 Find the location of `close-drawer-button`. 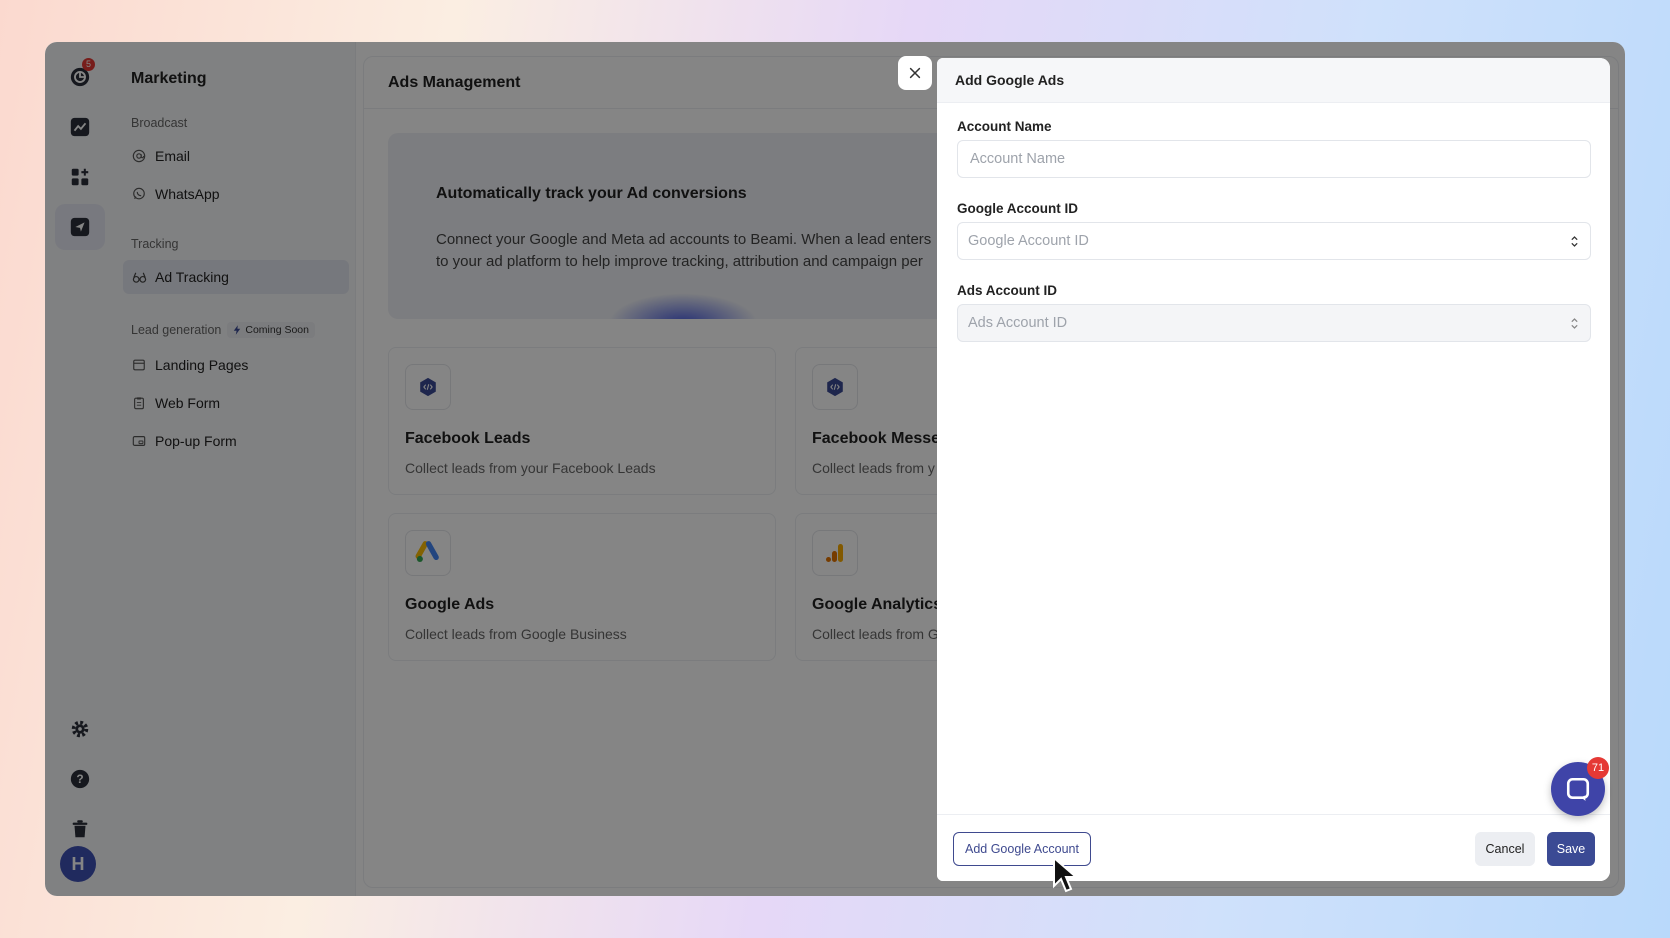

close-drawer-button is located at coordinates (915, 73).